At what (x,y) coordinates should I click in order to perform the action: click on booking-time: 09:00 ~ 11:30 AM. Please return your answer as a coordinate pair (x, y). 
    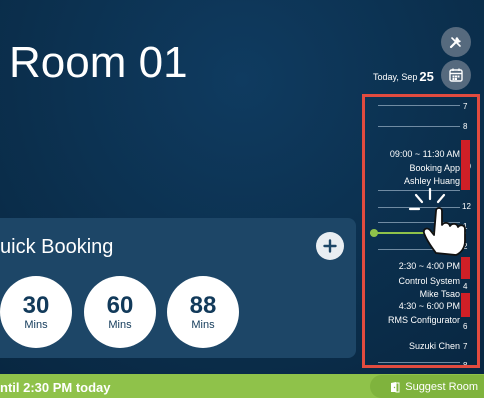
    Looking at the image, I should click on (424, 154).